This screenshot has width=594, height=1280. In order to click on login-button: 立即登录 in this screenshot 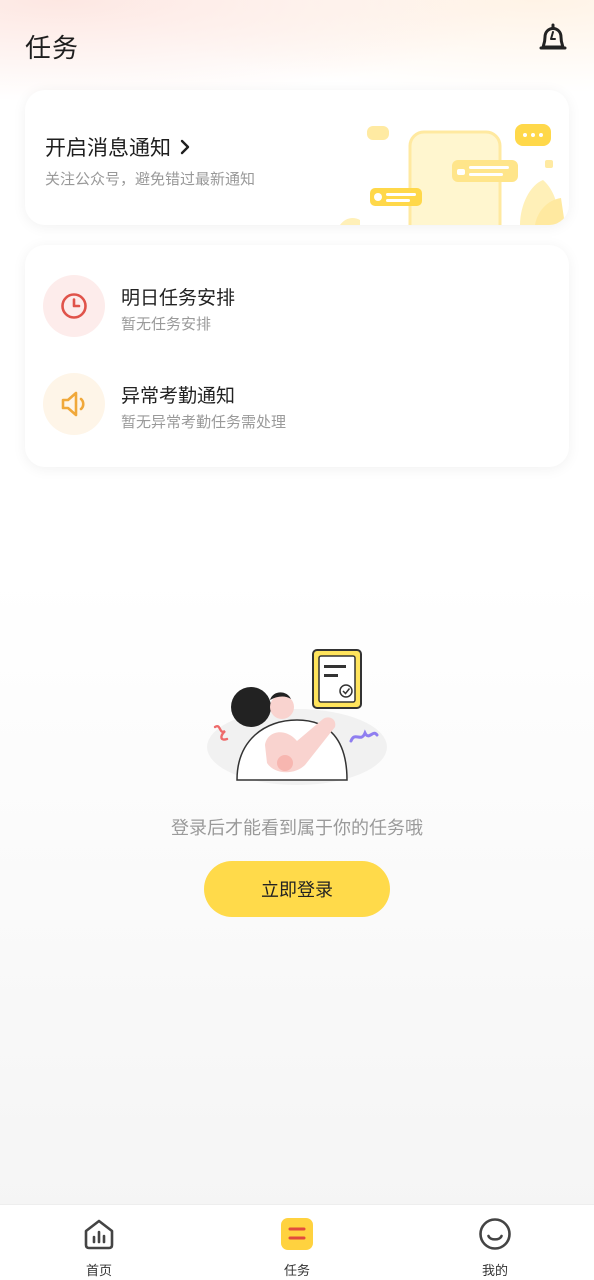, I will do `click(297, 889)`.